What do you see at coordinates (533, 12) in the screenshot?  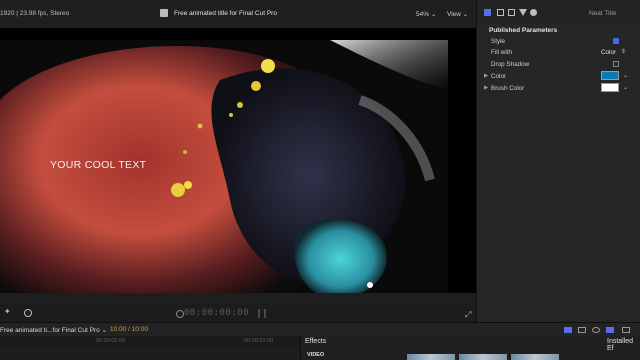 I see `info-inspector-icon` at bounding box center [533, 12].